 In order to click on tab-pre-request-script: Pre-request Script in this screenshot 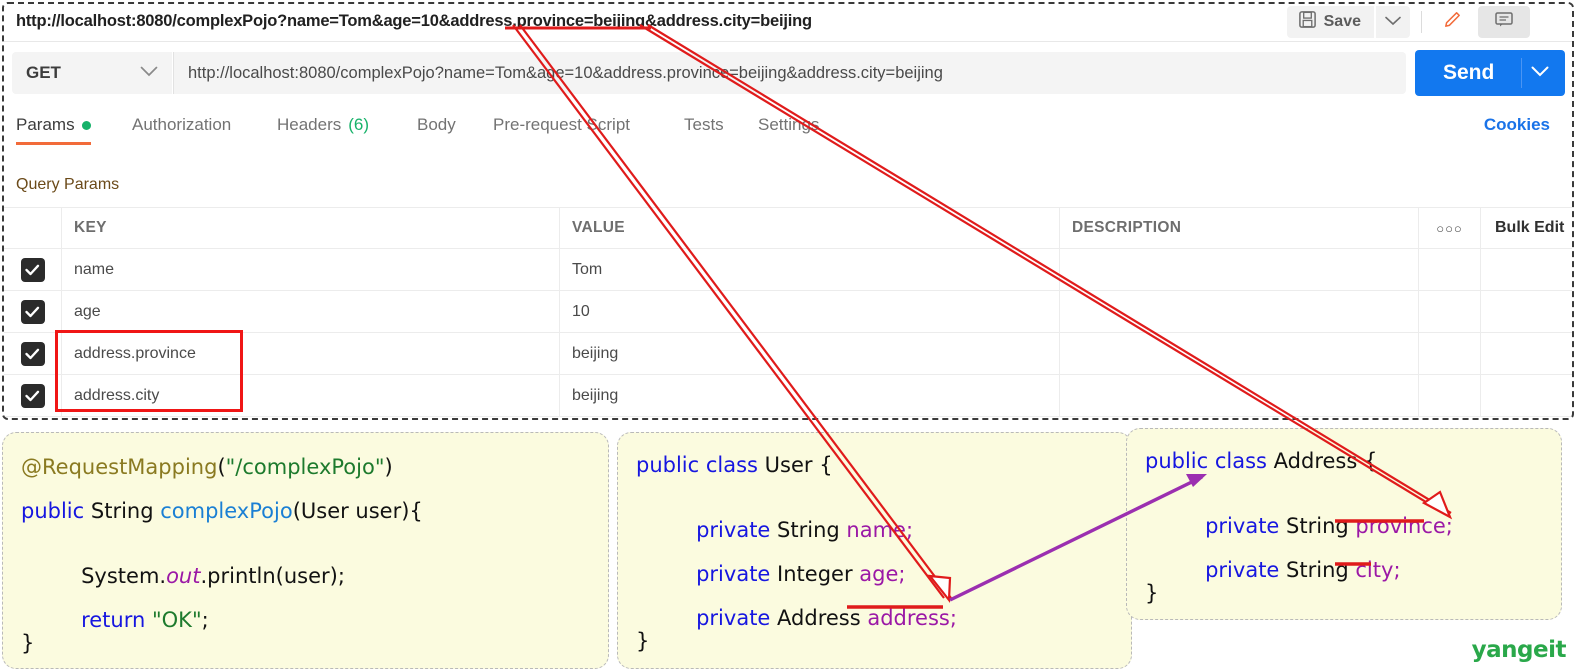, I will do `click(561, 125)`.